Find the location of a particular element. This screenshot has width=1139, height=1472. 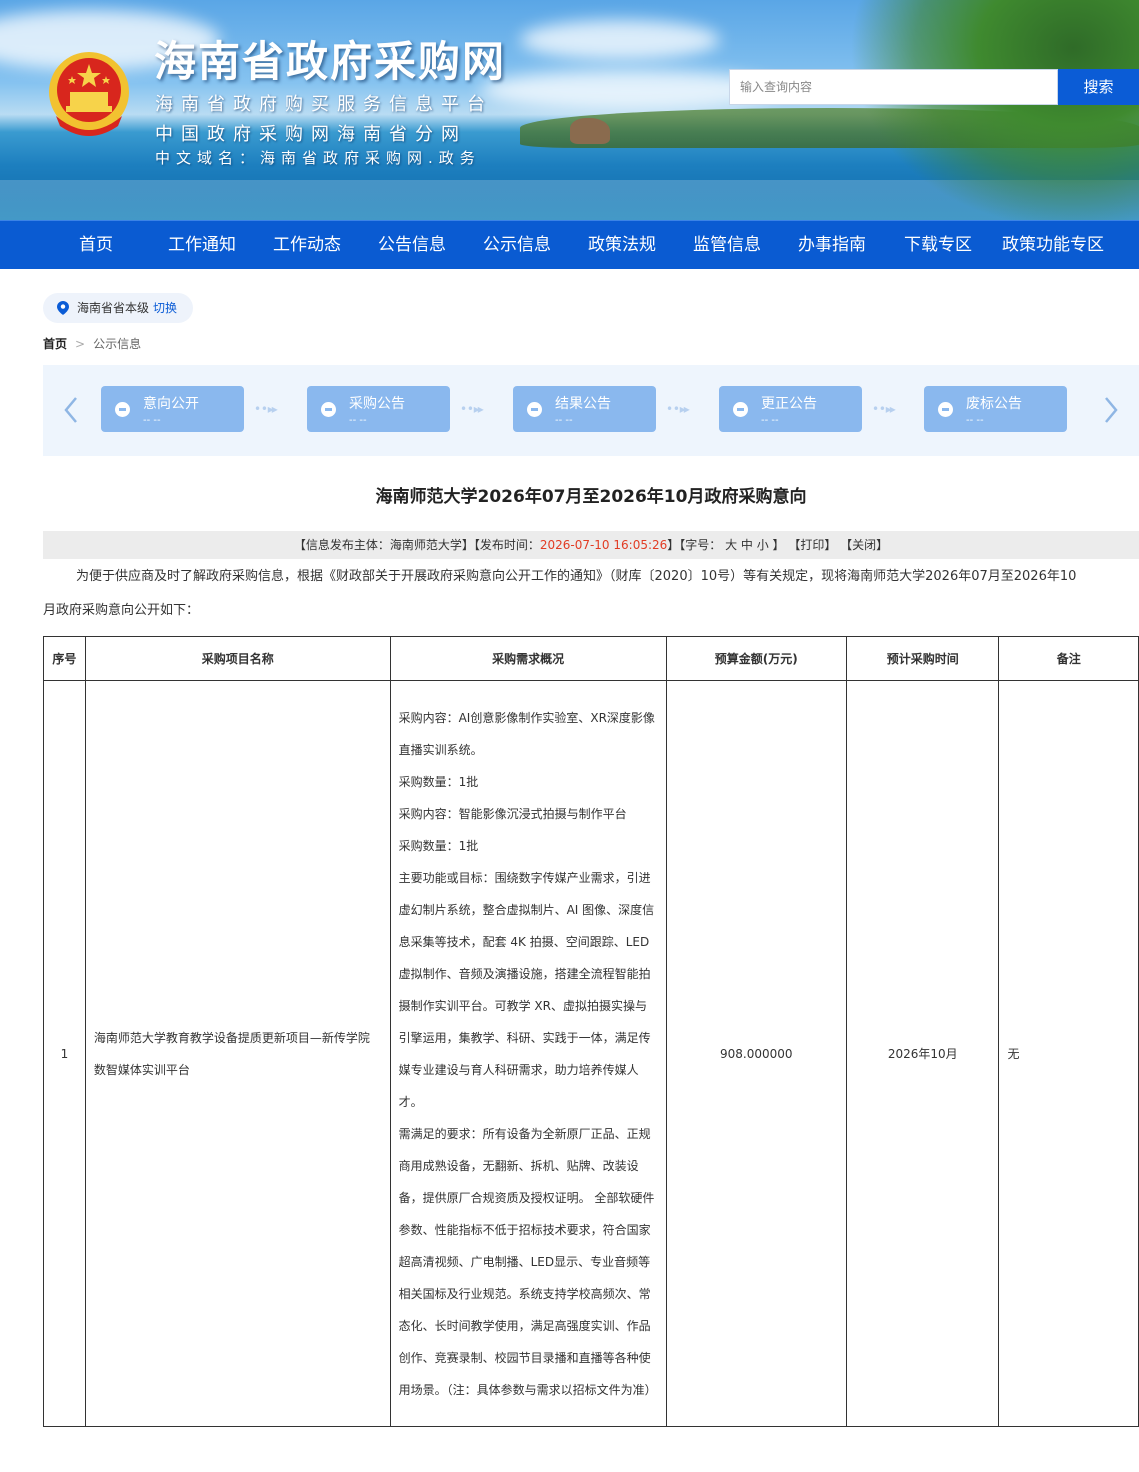

nav-item-publicity: 公示信息 is located at coordinates (517, 245).